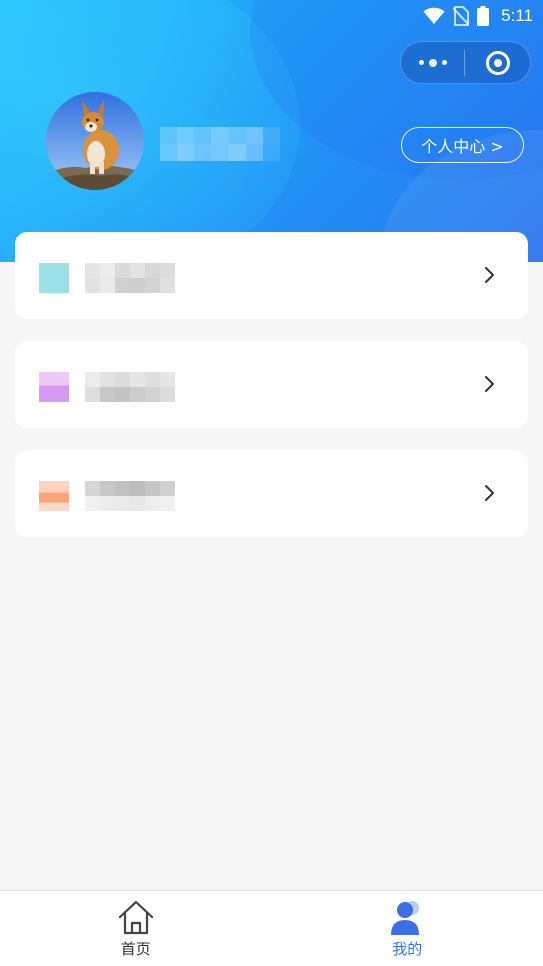 The width and height of the screenshot is (543, 966). Describe the element at coordinates (483, 16) in the screenshot. I see `battery-icon` at that location.